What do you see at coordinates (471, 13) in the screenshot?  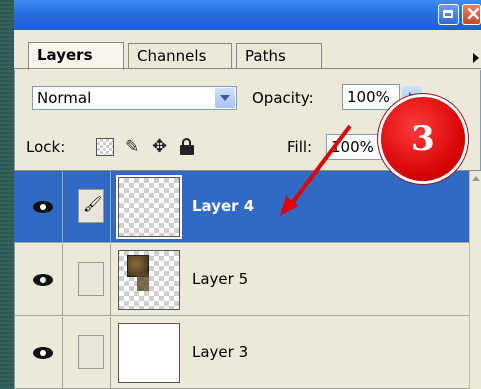 I see `close-icon` at bounding box center [471, 13].